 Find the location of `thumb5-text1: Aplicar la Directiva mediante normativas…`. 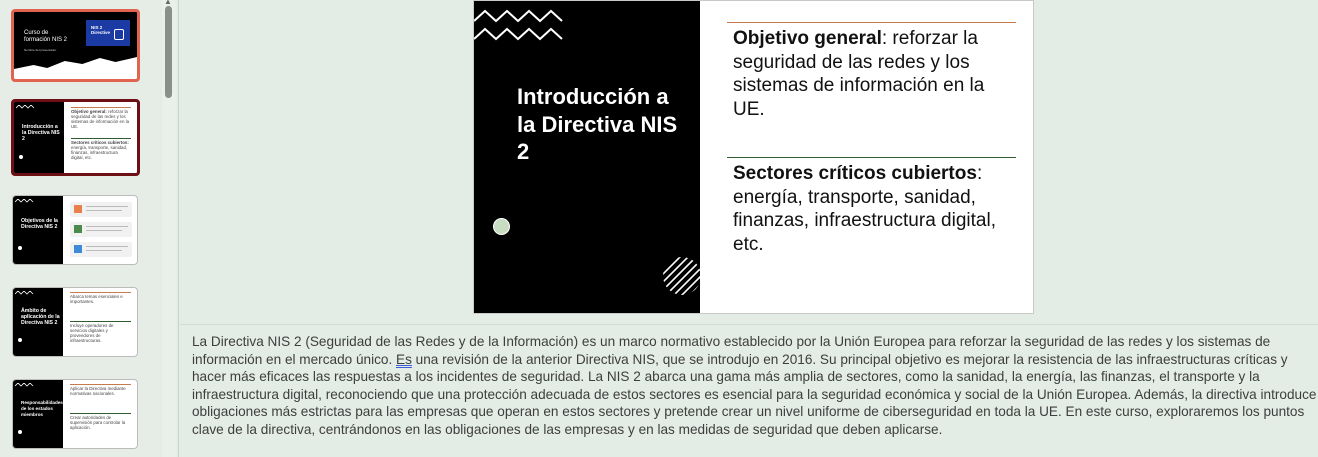

thumb5-text1: Aplicar la Directiva mediante normativas… is located at coordinates (98, 391).